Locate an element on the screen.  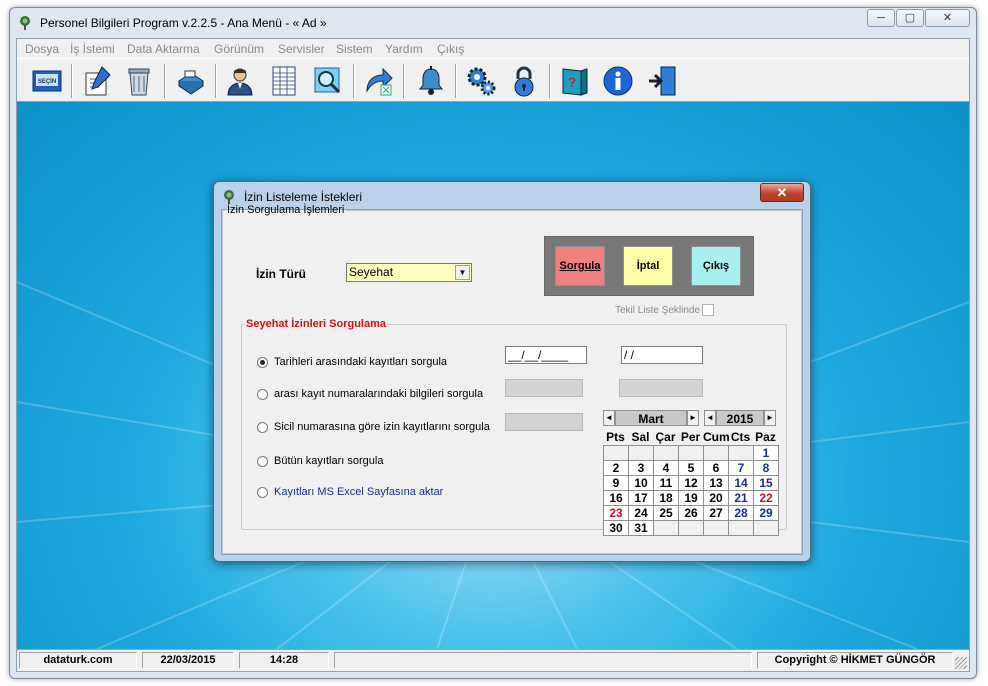
calendar-day: 22 is located at coordinates (766, 498).